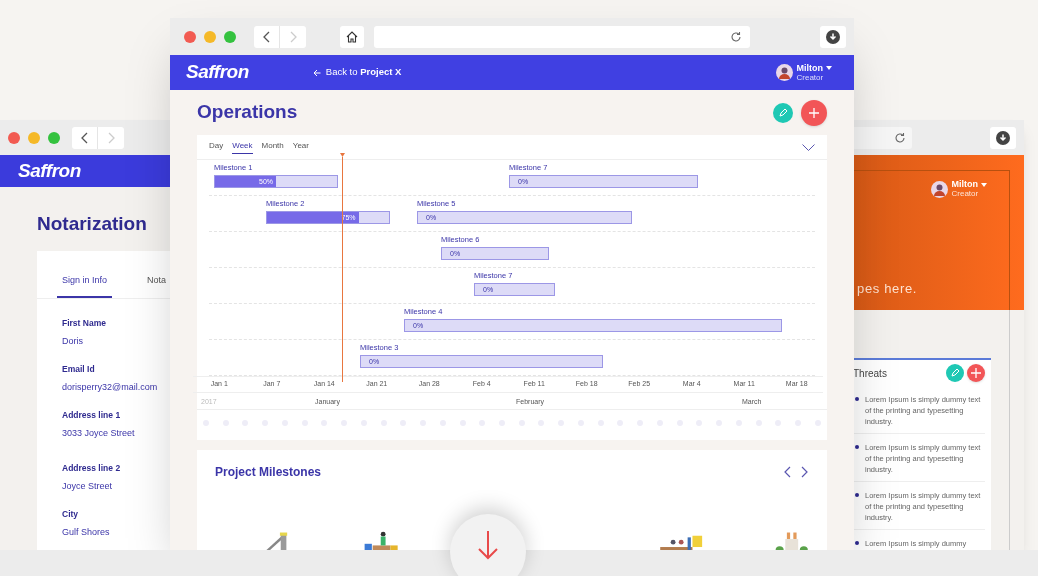  I want to click on user-name: Milton, so click(809, 68).